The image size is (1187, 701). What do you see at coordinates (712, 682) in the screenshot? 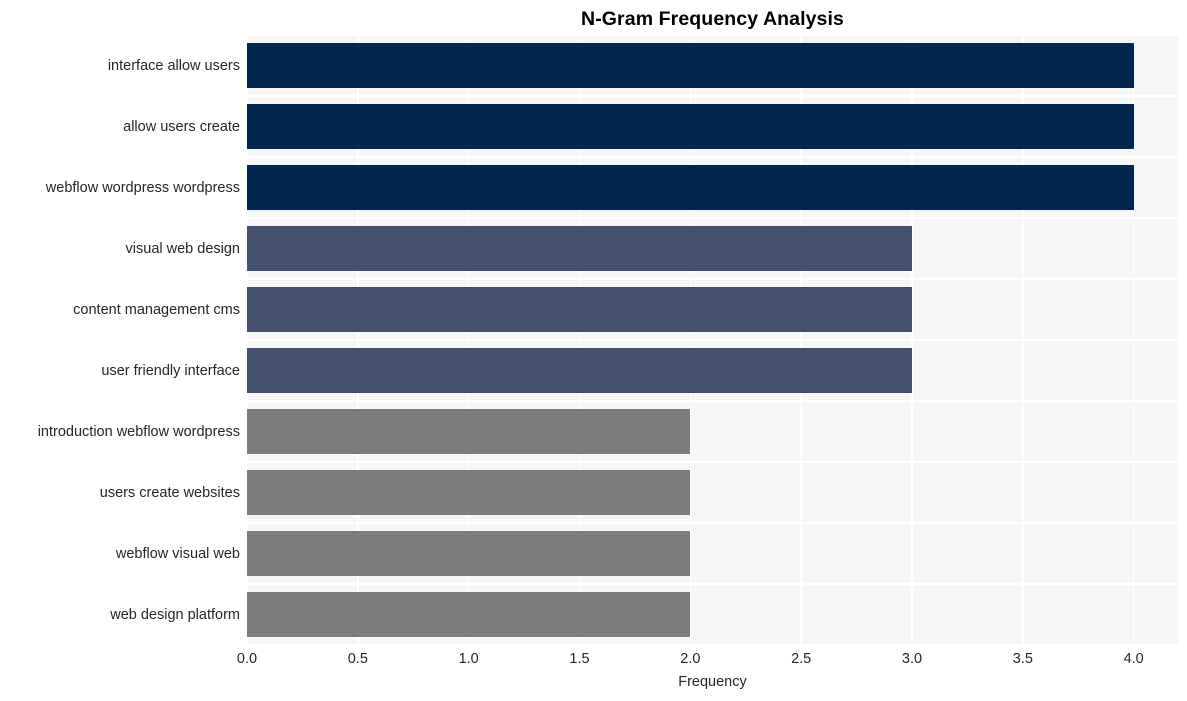
I see `x-axis-label: Frequency` at bounding box center [712, 682].